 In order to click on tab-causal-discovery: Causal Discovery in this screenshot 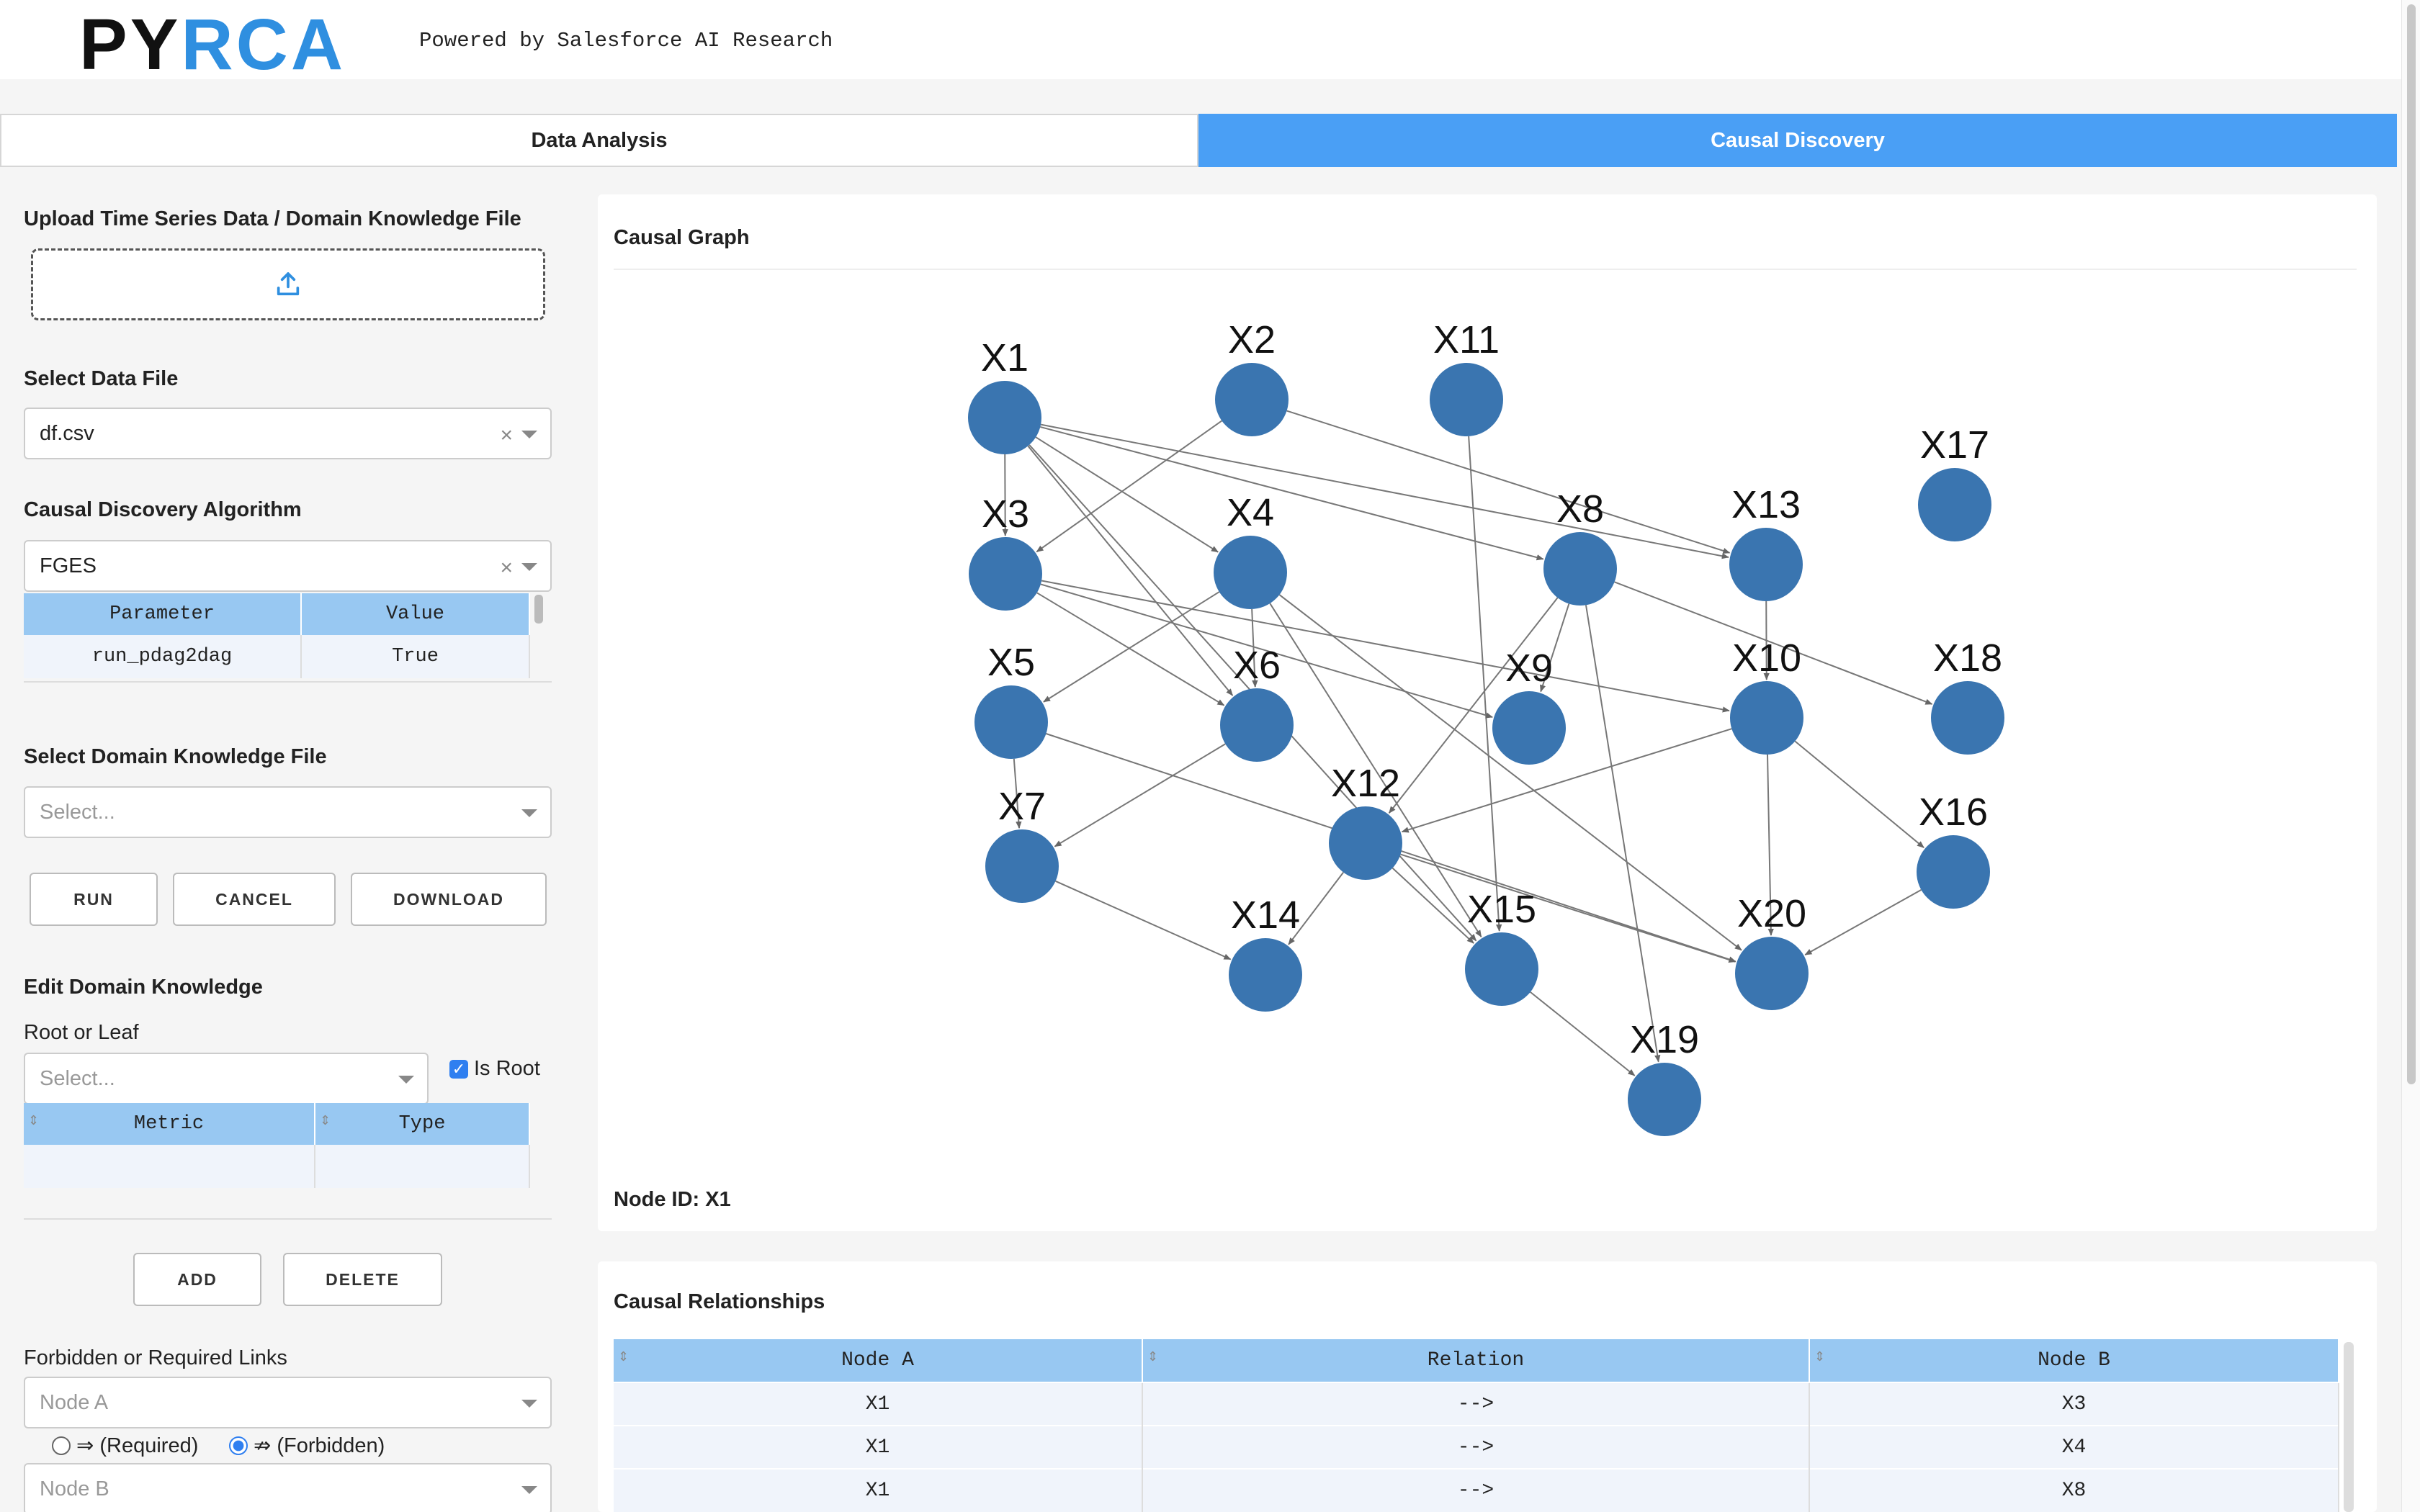, I will do `click(1798, 140)`.